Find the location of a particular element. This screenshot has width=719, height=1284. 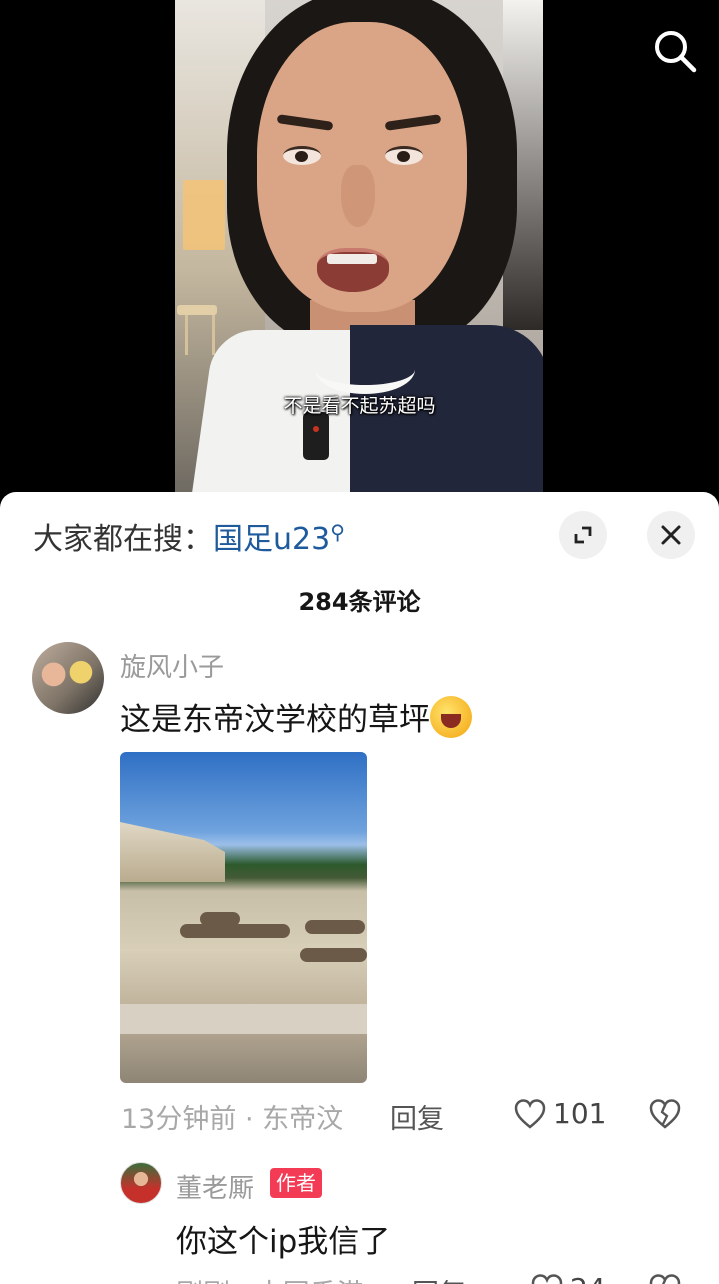

comment-image is located at coordinates (243, 917).